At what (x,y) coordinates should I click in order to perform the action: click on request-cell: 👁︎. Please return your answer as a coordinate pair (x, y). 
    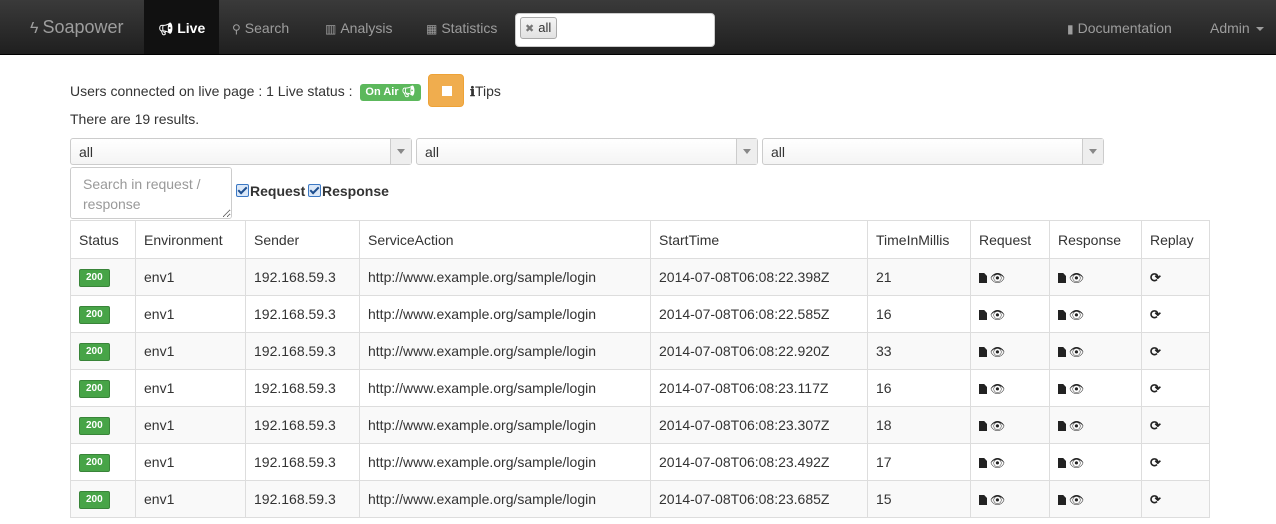
    Looking at the image, I should click on (1010, 388).